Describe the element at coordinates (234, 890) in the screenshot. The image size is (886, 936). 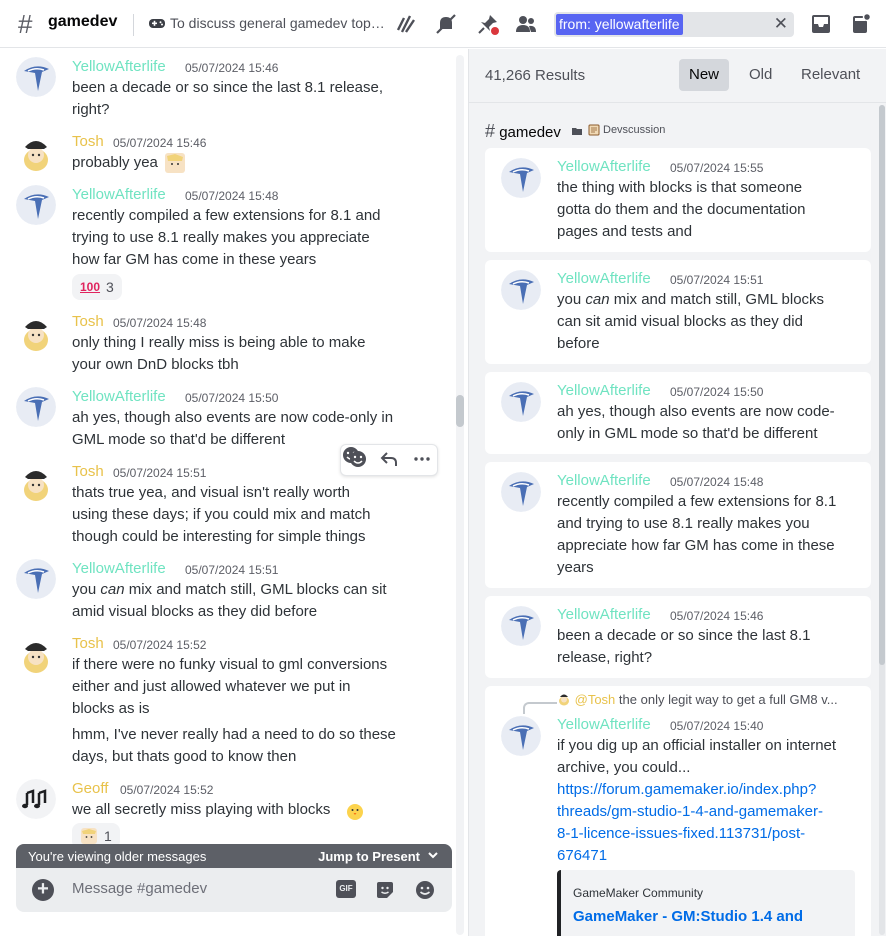
I see `message-composer: + Message #gamedev GIF` at that location.